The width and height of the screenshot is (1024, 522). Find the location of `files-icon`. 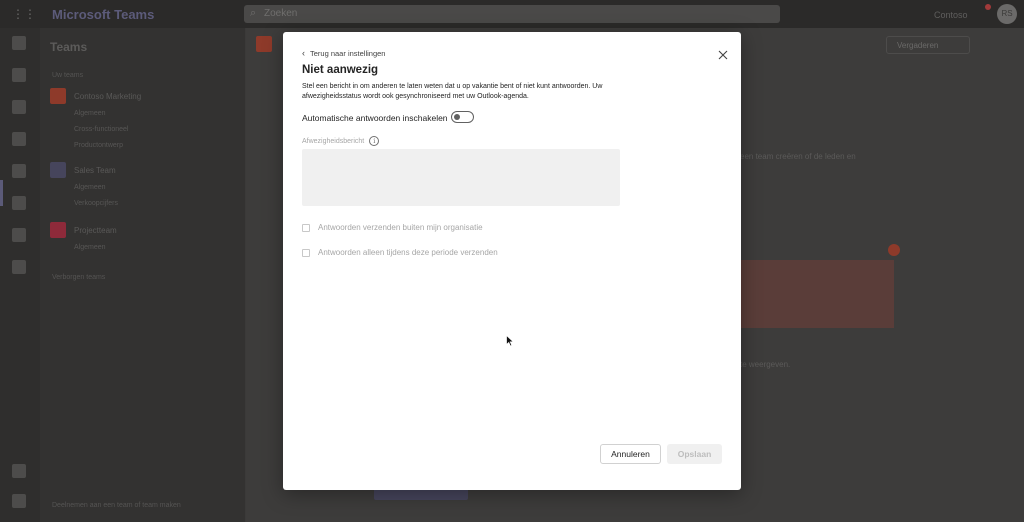

files-icon is located at coordinates (19, 235).